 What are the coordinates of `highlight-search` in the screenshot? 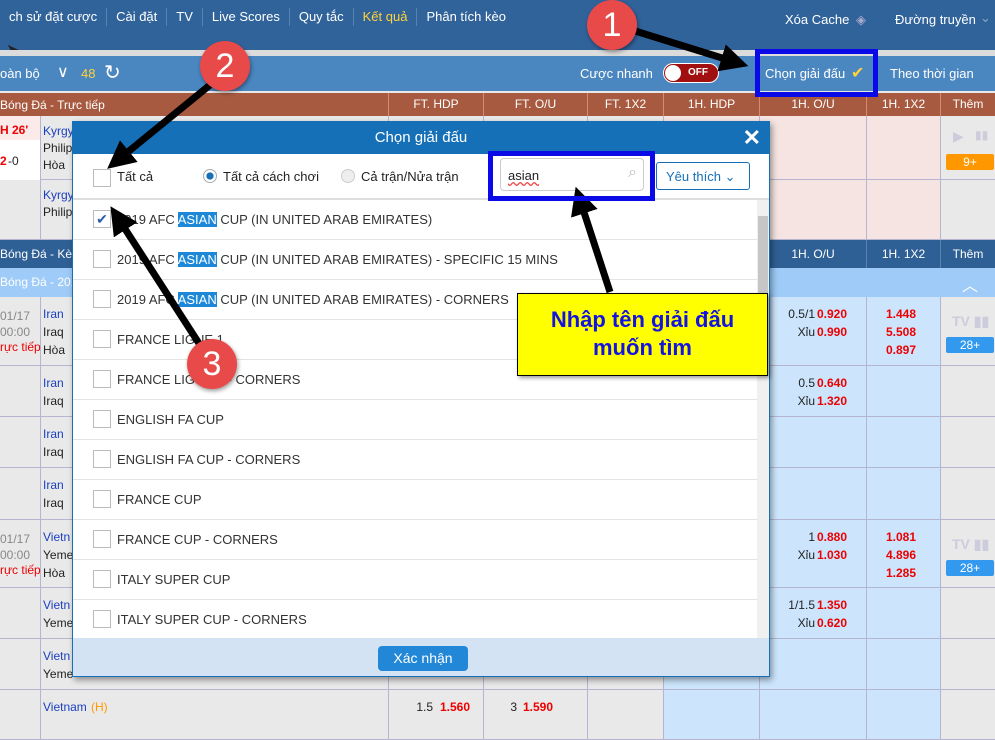 It's located at (571, 176).